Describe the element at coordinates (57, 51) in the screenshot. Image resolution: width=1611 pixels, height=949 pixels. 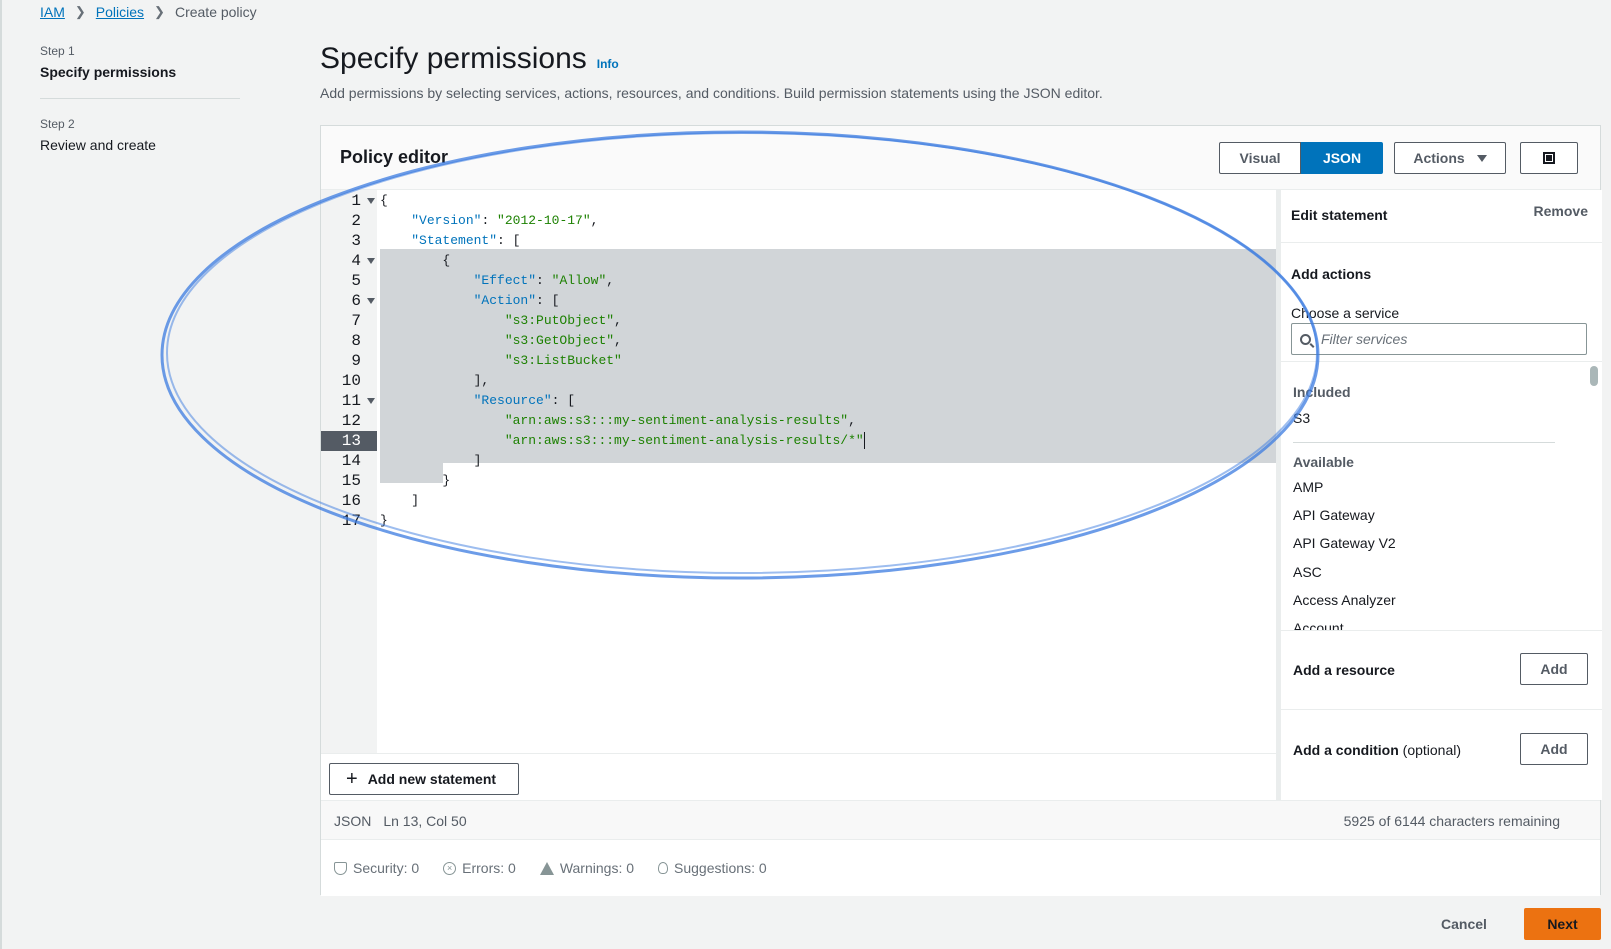
I see `step-number: Step 1` at that location.